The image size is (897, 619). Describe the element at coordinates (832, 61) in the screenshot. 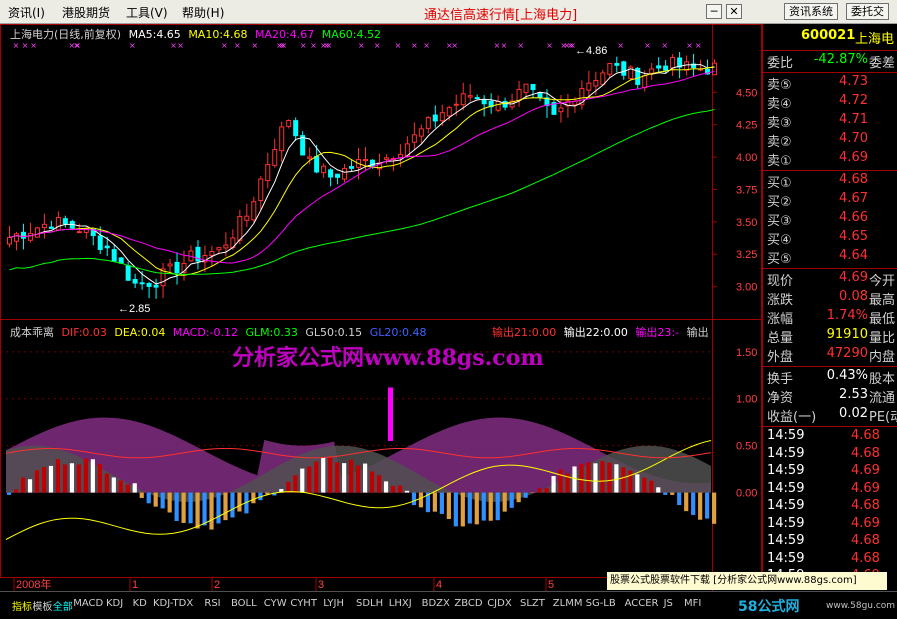

I see `weibi-row: 委比 -42.87% 委差` at that location.